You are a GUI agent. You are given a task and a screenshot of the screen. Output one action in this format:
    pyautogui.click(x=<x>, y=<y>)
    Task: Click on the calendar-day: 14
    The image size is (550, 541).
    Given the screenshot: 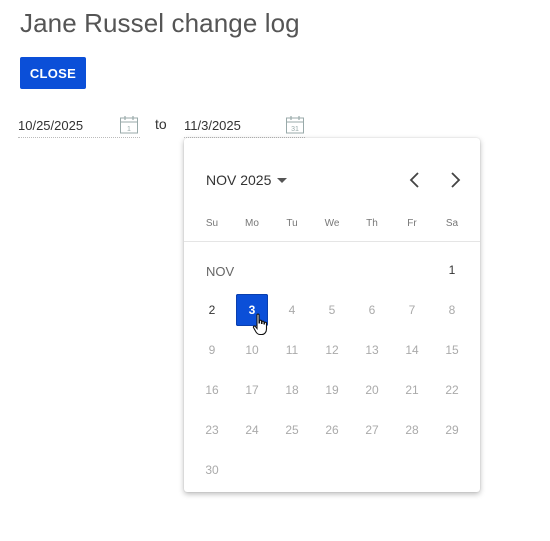 What is the action you would take?
    pyautogui.click(x=412, y=350)
    